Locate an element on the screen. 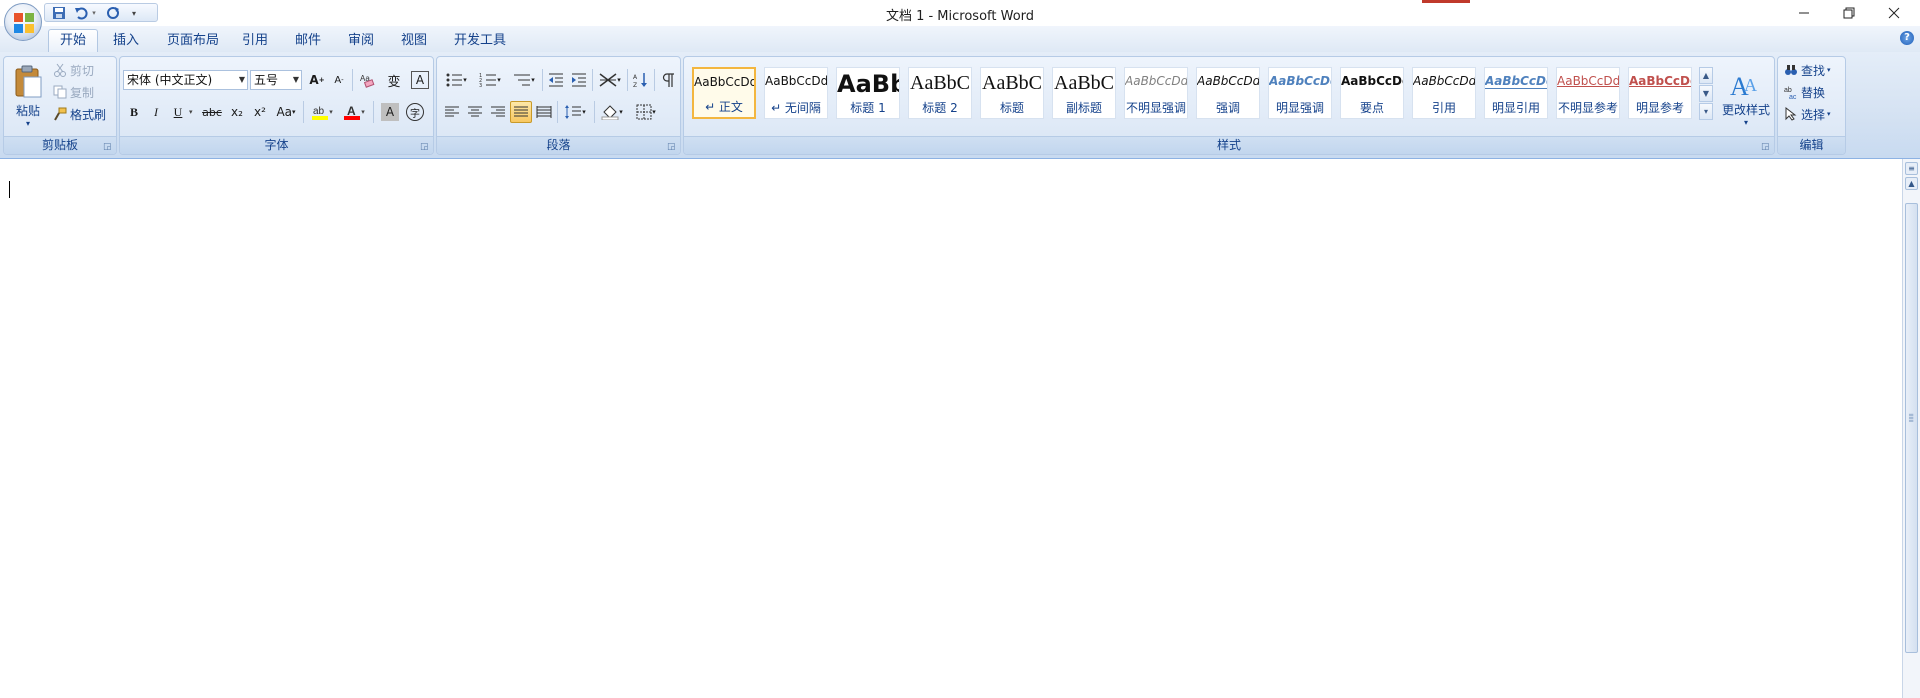 The width and height of the screenshot is (1920, 698). restore-button is located at coordinates (1848, 13).